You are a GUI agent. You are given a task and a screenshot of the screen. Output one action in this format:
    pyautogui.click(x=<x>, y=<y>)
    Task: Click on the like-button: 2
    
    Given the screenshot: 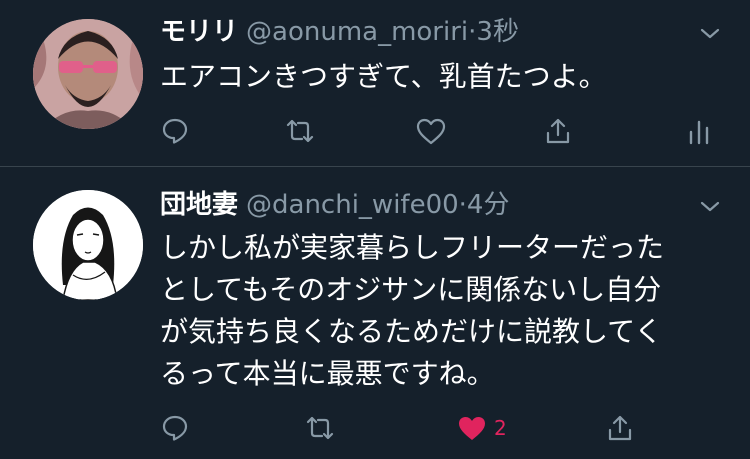 What is the action you would take?
    pyautogui.click(x=481, y=428)
    